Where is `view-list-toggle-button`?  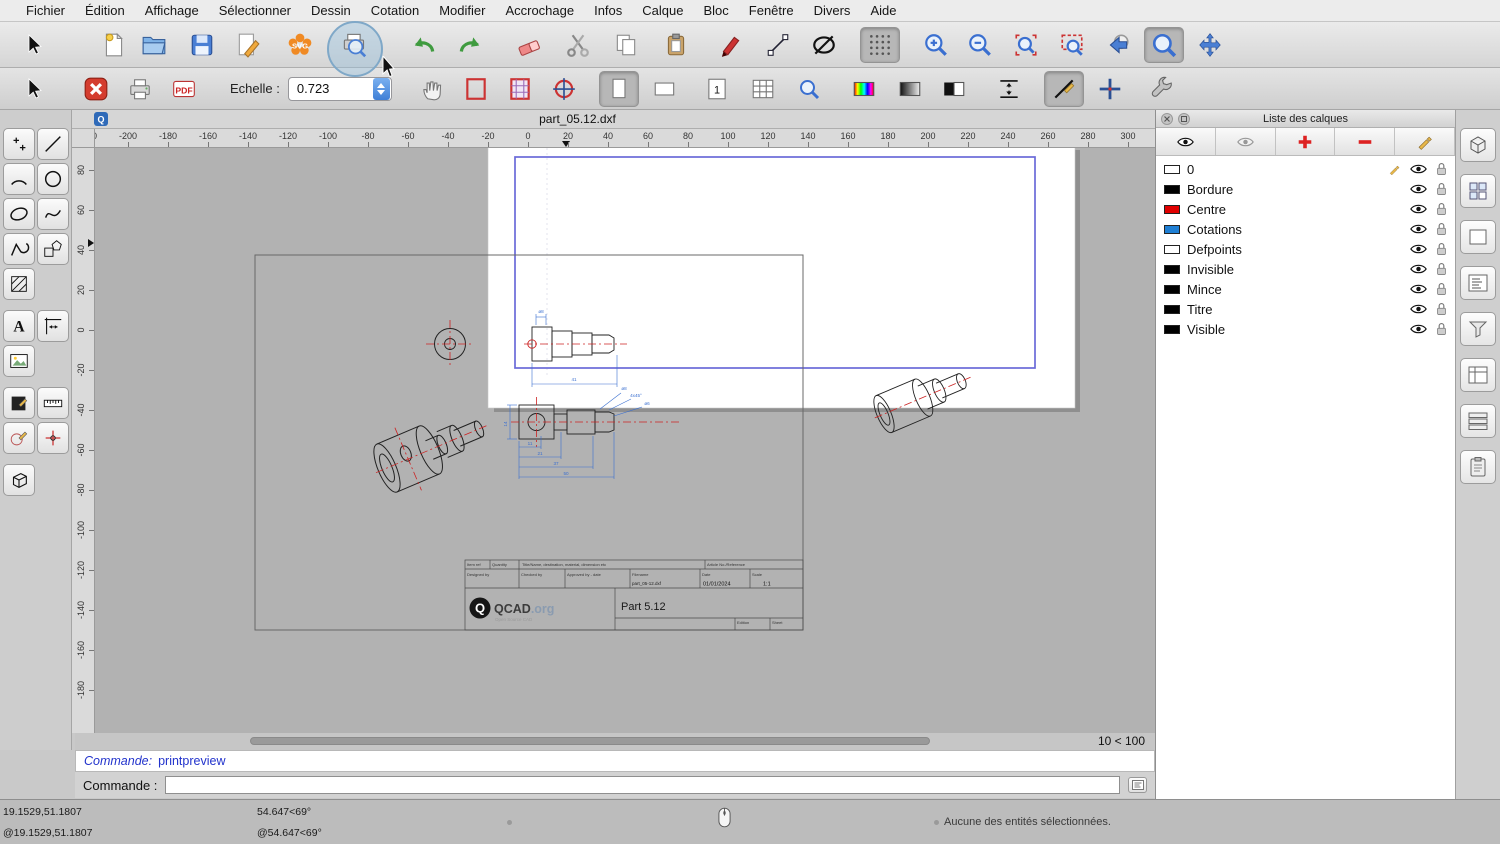
view-list-toggle-button is located at coordinates (1478, 237).